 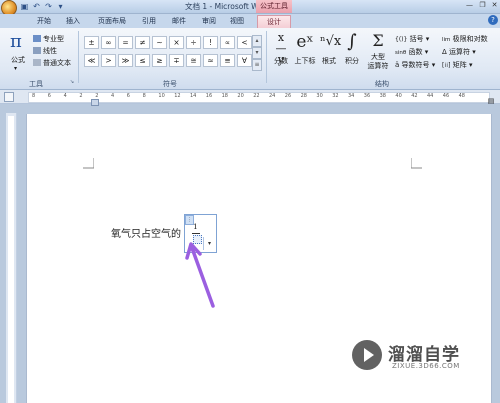 I want to click on symbol-button: ∞, so click(x=108, y=42).